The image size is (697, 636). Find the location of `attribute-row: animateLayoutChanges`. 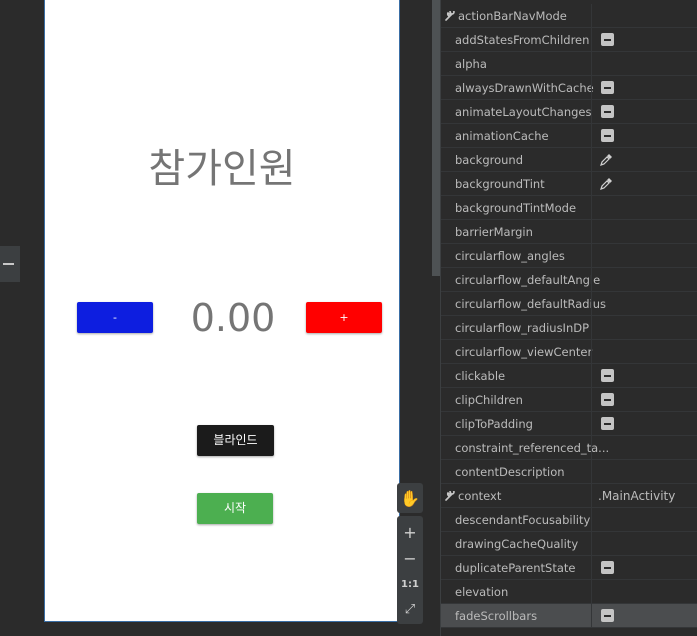

attribute-row: animateLayoutChanges is located at coordinates (569, 112).